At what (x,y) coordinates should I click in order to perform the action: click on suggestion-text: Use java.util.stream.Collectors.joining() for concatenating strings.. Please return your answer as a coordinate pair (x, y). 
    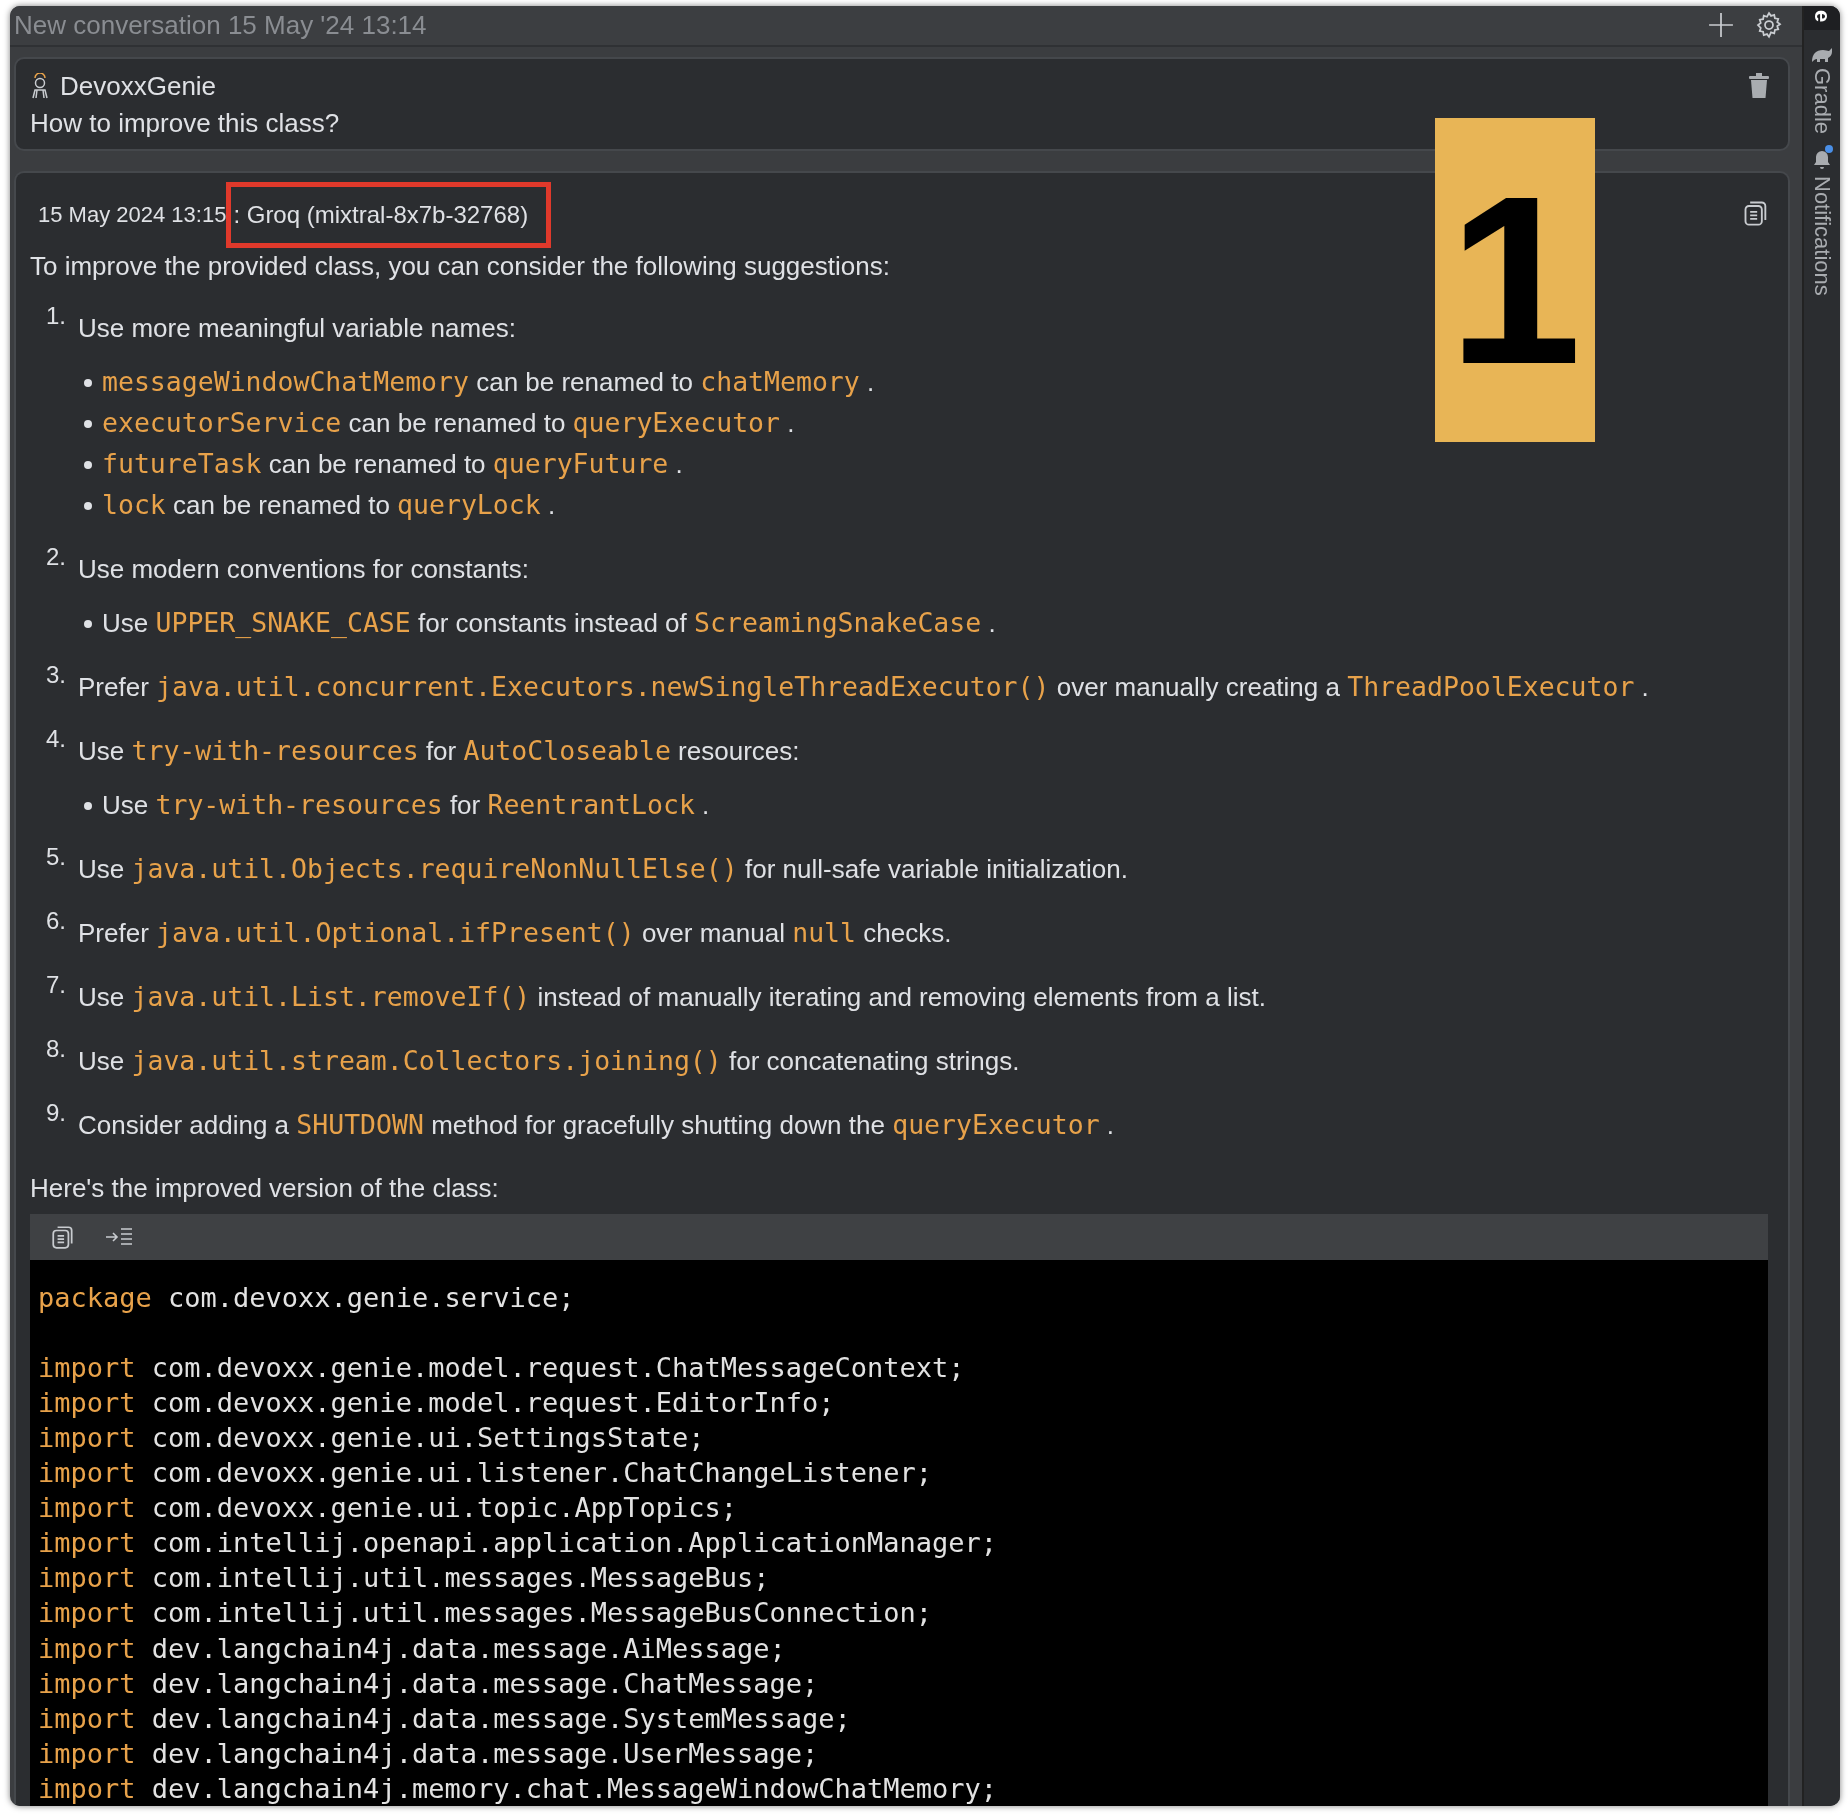
    Looking at the image, I should click on (549, 1060).